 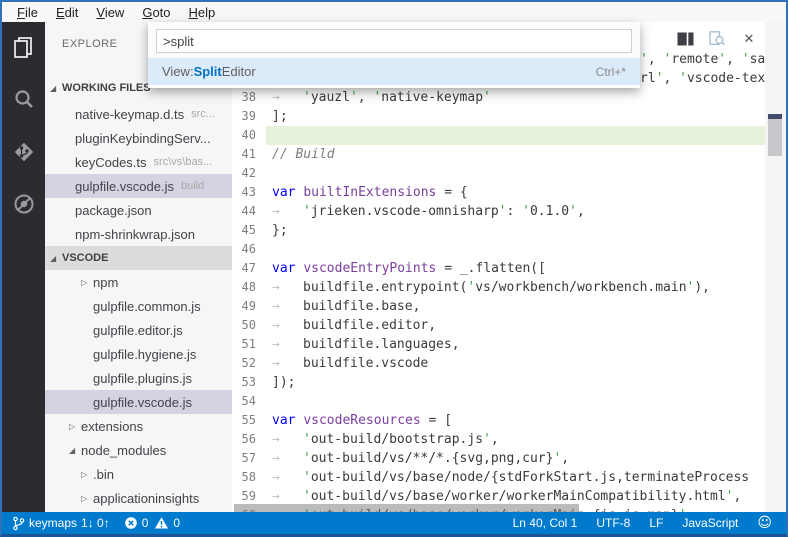 What do you see at coordinates (111, 162) in the screenshot?
I see `file-name: keyCodes.ts` at bounding box center [111, 162].